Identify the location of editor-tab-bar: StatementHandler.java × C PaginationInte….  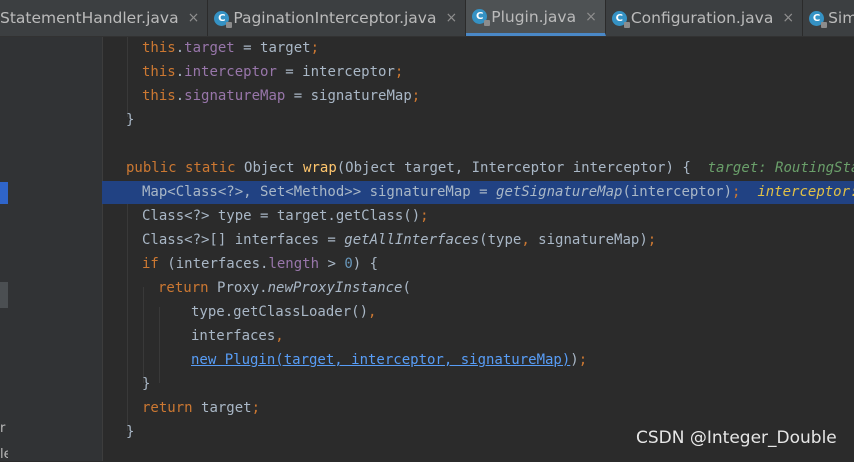
(427, 18).